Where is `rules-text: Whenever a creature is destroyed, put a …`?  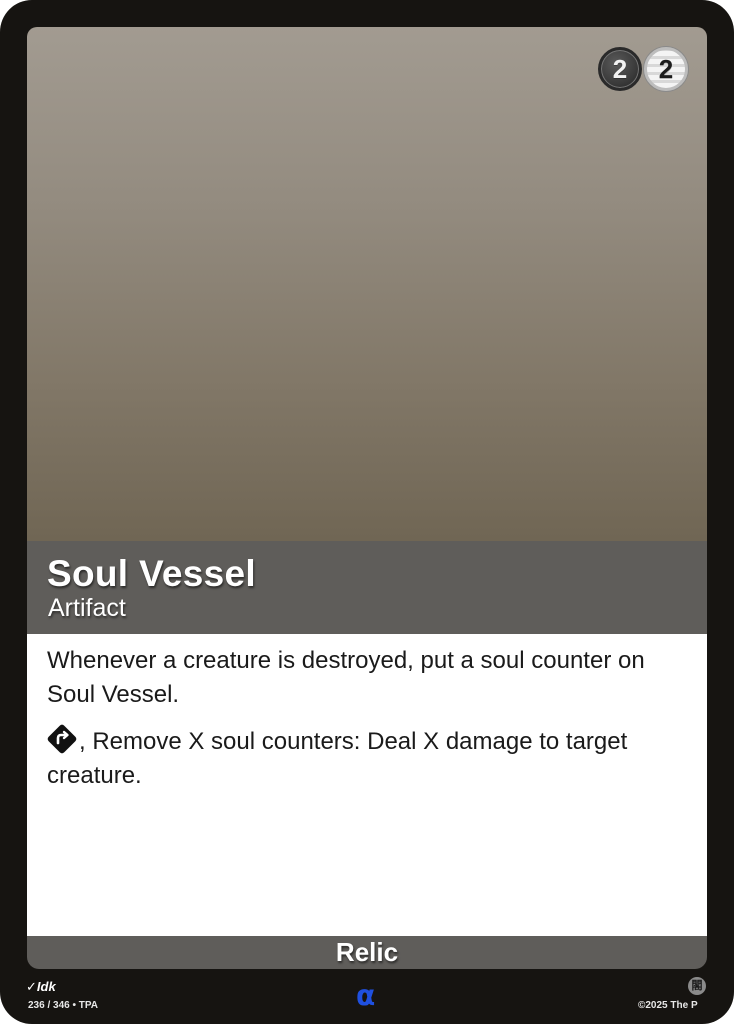 rules-text: Whenever a creature is destroyed, put a … is located at coordinates (367, 724).